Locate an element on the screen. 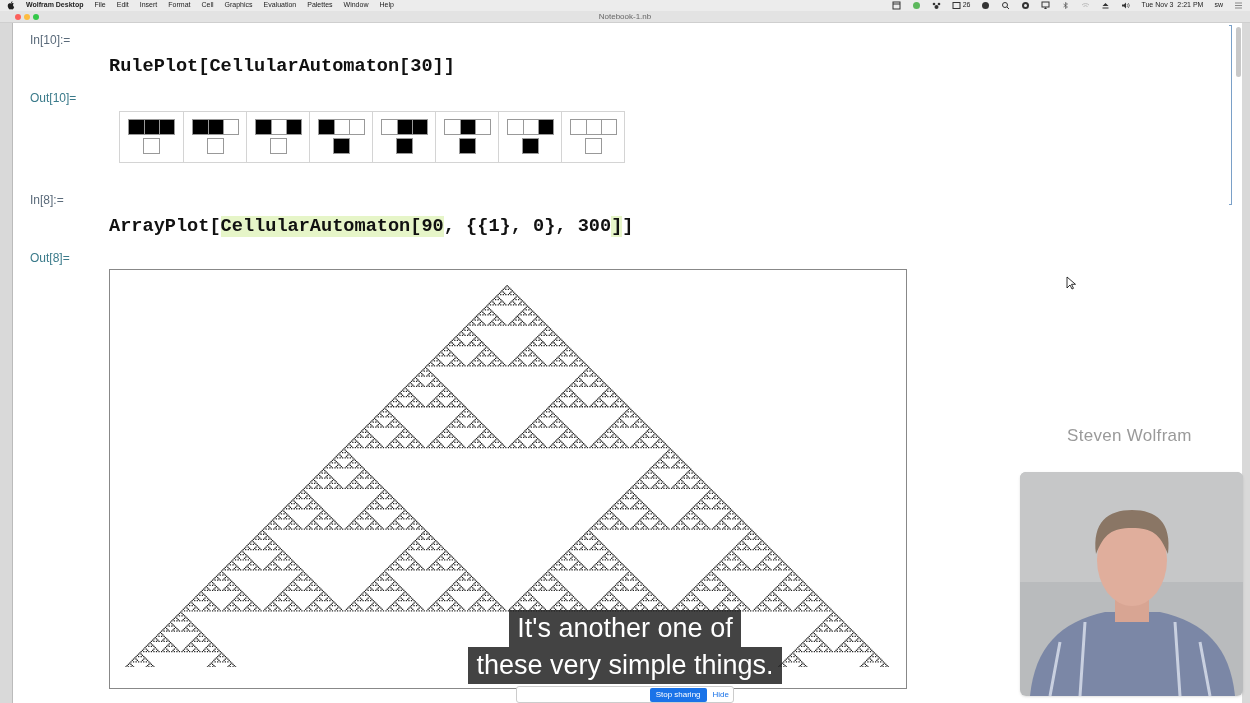  apple-icon is located at coordinates (11, 5).